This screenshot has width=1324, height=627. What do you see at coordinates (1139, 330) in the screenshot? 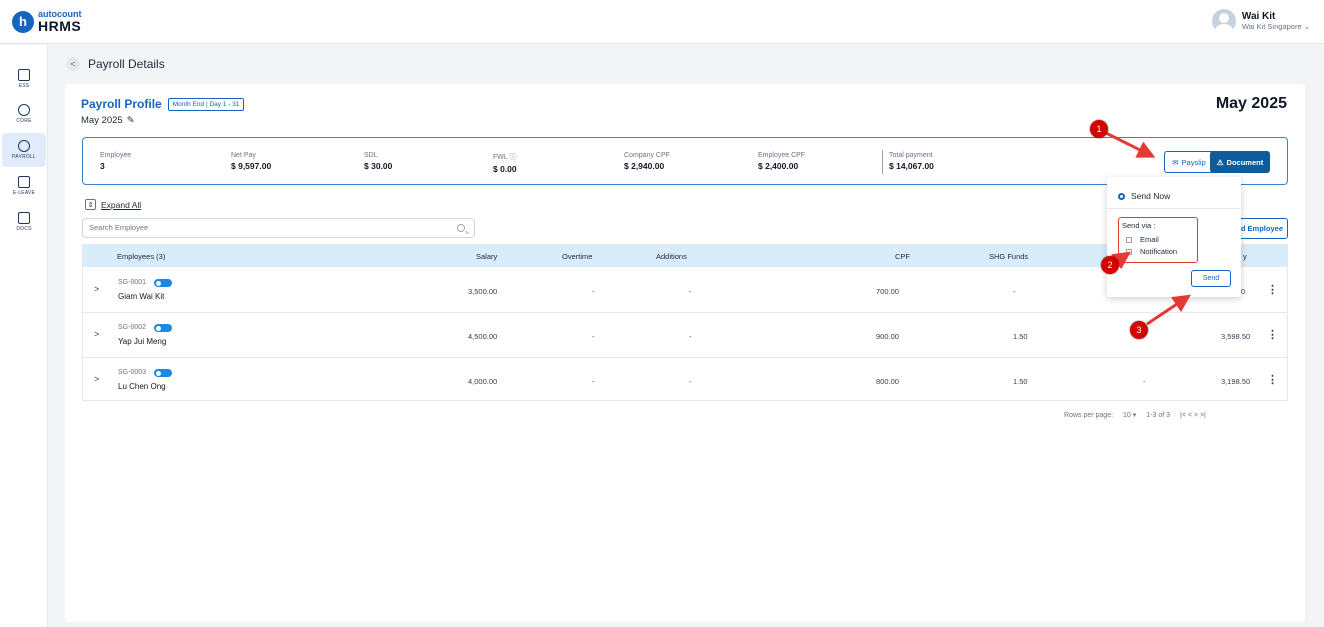
I see `step-marker-3: 3` at bounding box center [1139, 330].